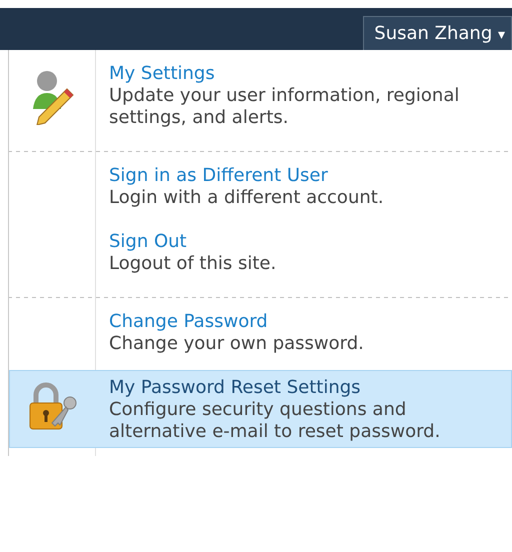 The image size is (512, 552). What do you see at coordinates (53, 406) in the screenshot?
I see `lock-key-icon` at bounding box center [53, 406].